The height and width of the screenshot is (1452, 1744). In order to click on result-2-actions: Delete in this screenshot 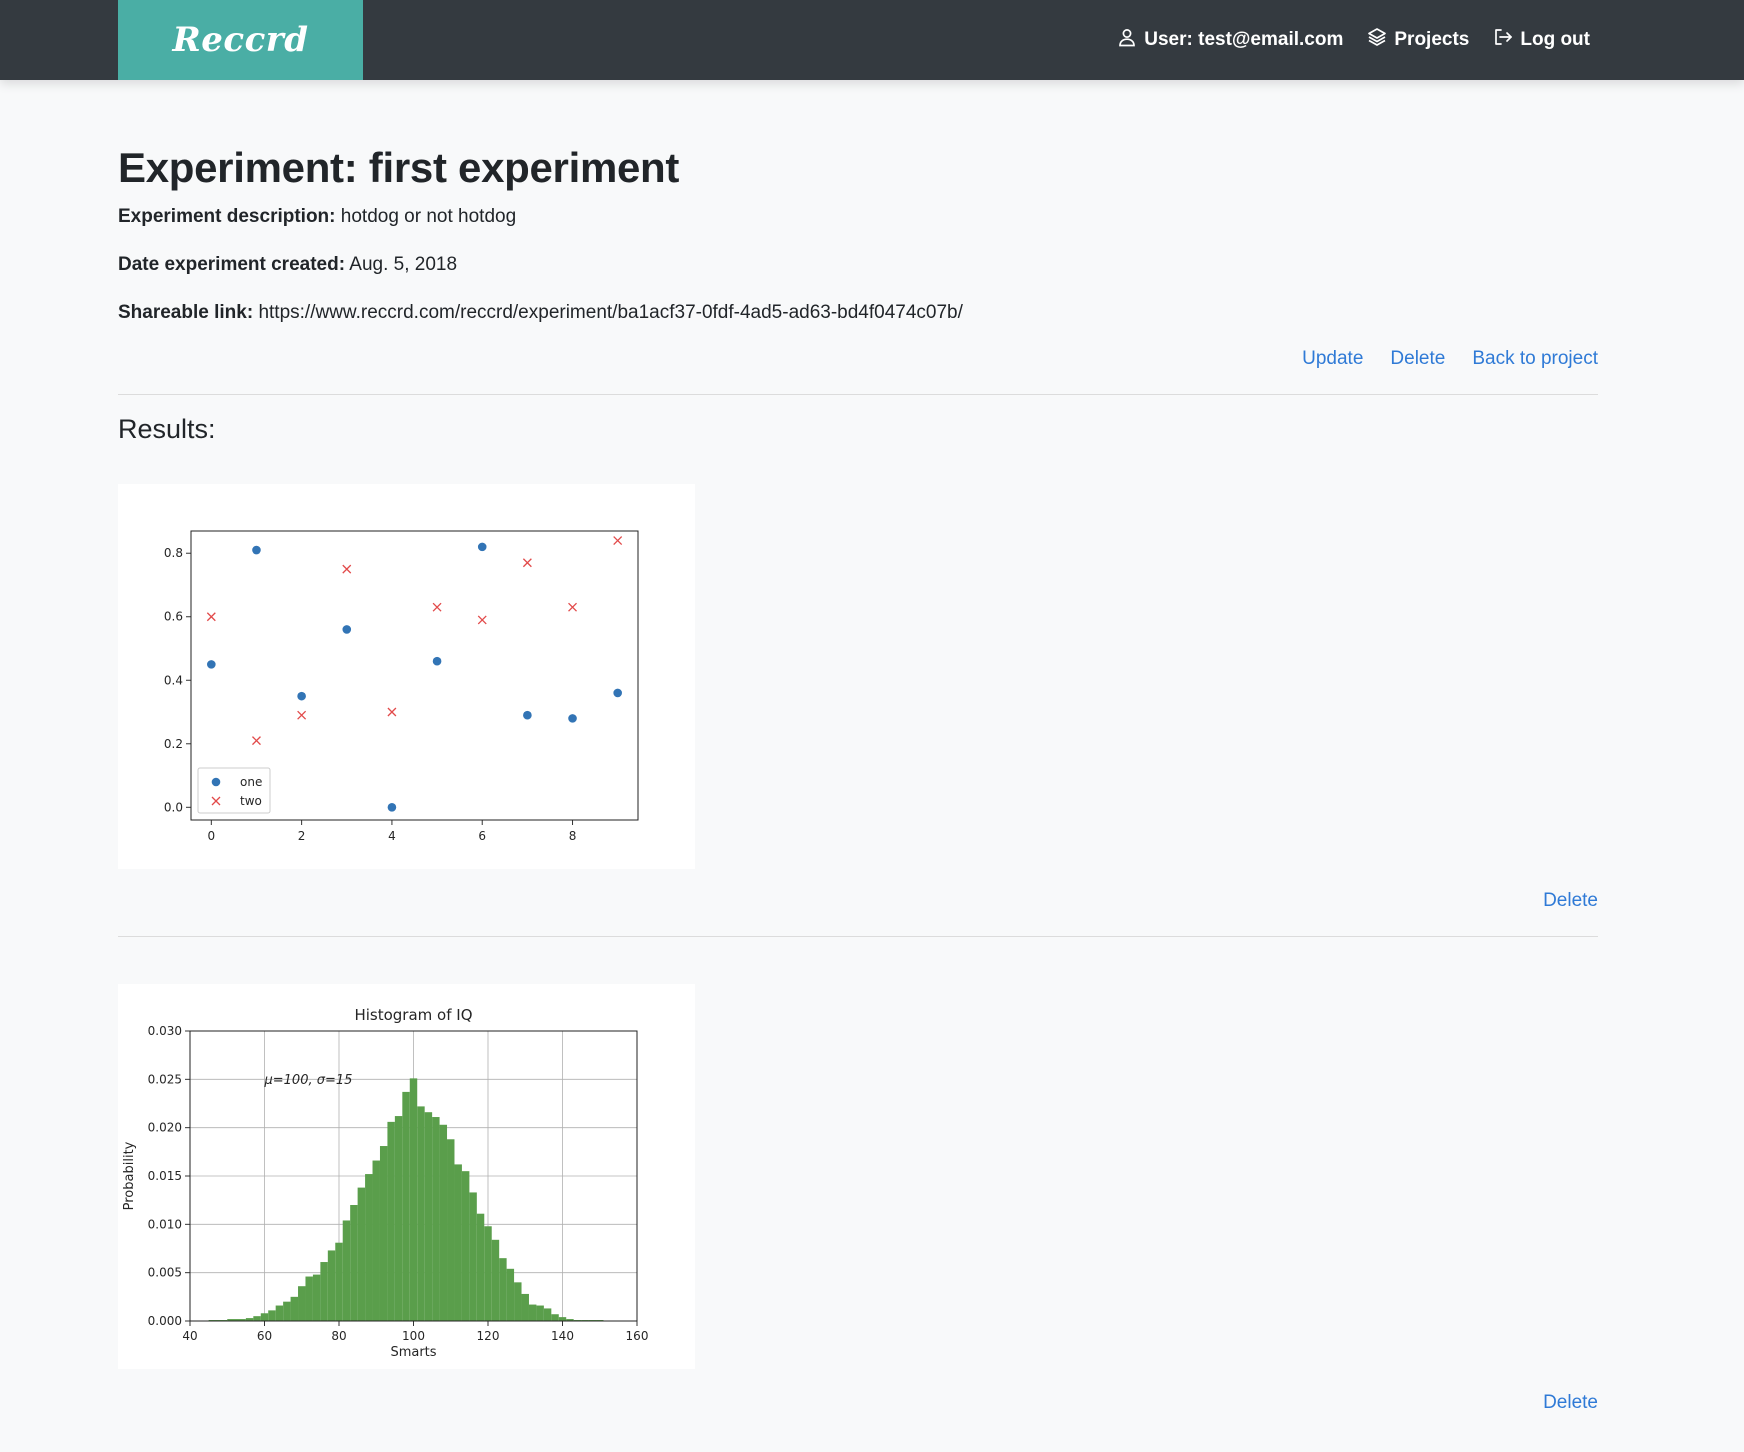, I will do `click(1570, 1403)`.